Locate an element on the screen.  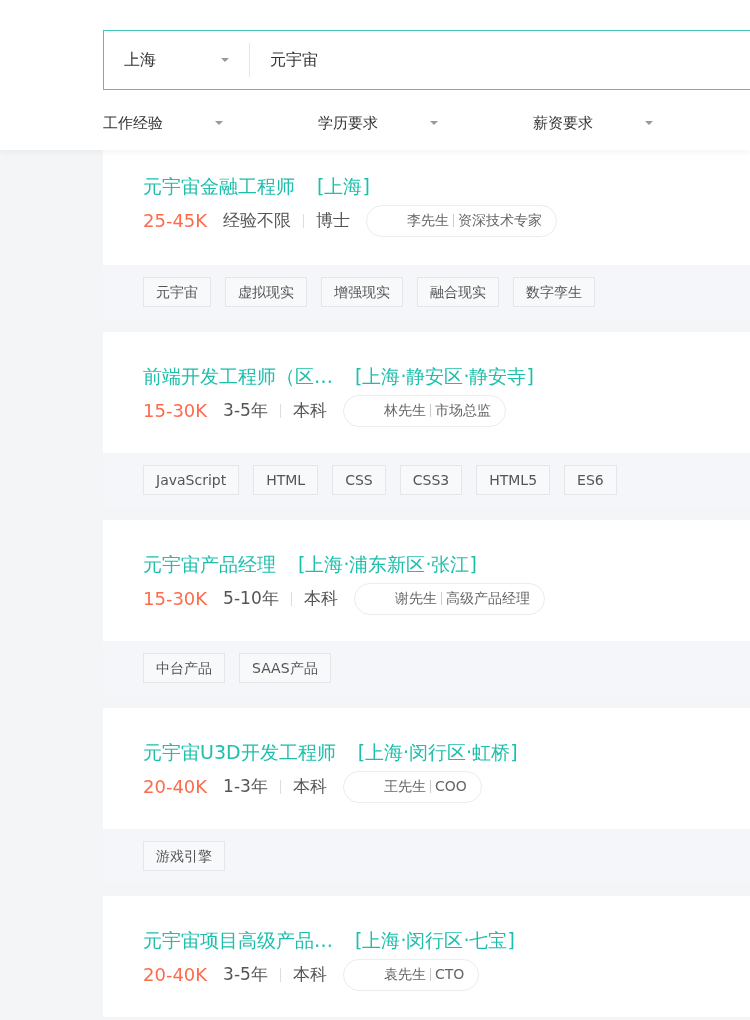
recruiter-name: 李先生 is located at coordinates (428, 220).